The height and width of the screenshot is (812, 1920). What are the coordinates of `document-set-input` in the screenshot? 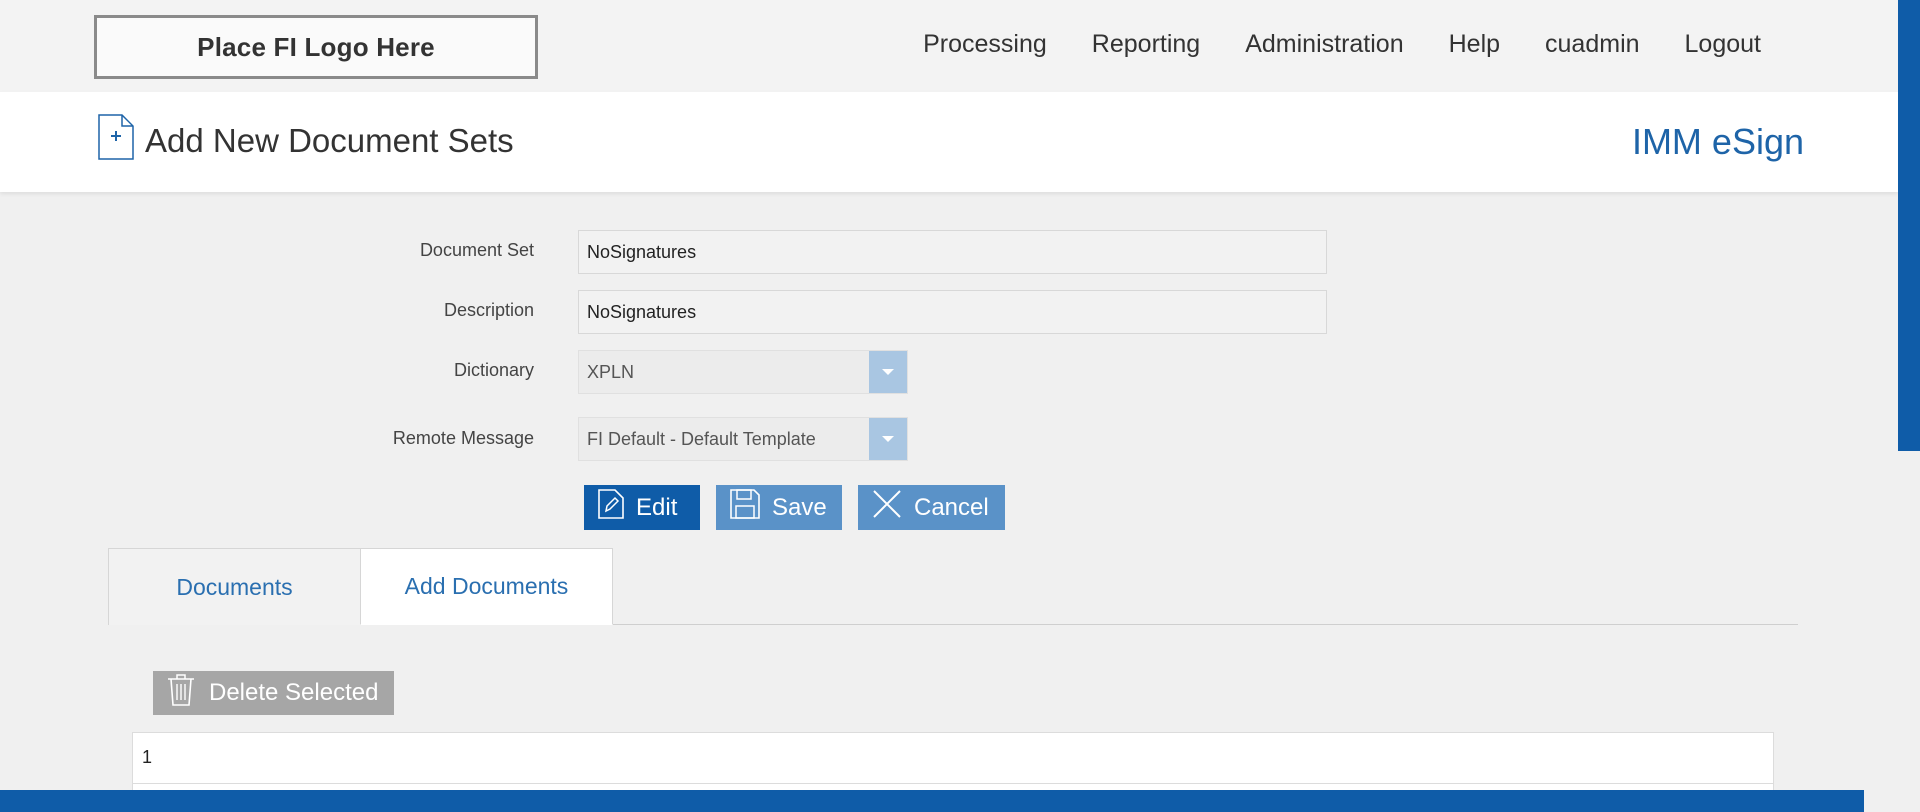 It's located at (952, 252).